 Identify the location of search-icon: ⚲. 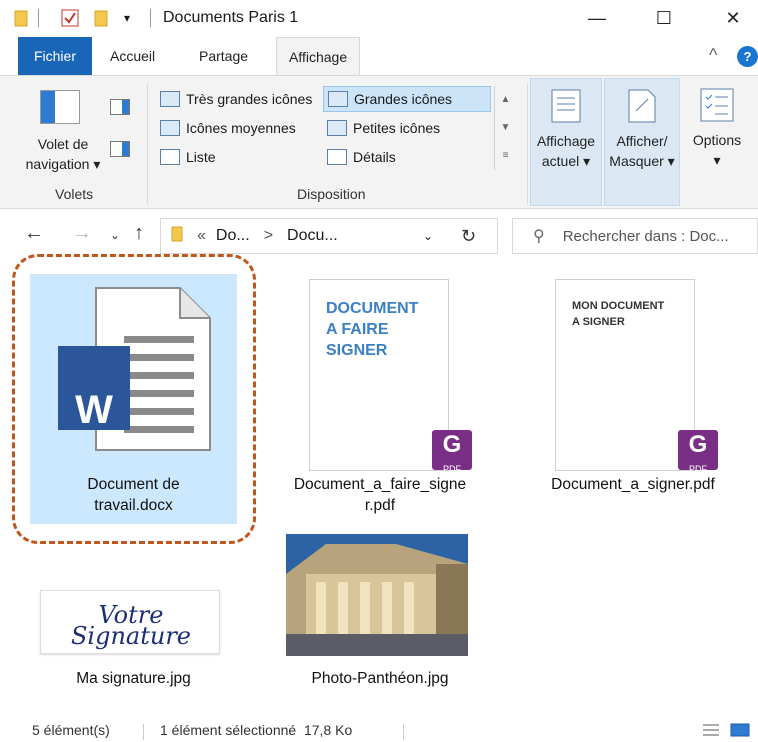
(539, 236).